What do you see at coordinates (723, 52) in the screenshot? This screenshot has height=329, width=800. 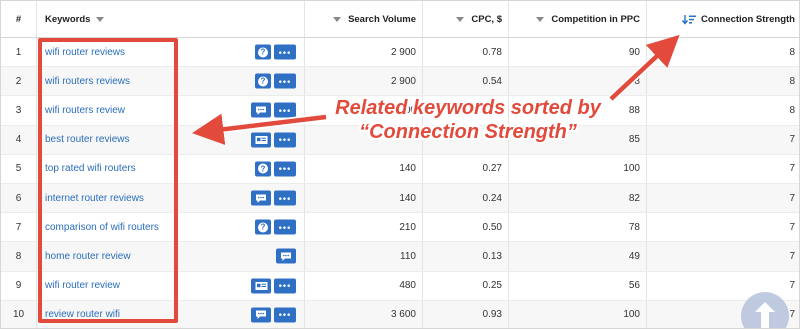 I see `connection-strength-cell: 8` at bounding box center [723, 52].